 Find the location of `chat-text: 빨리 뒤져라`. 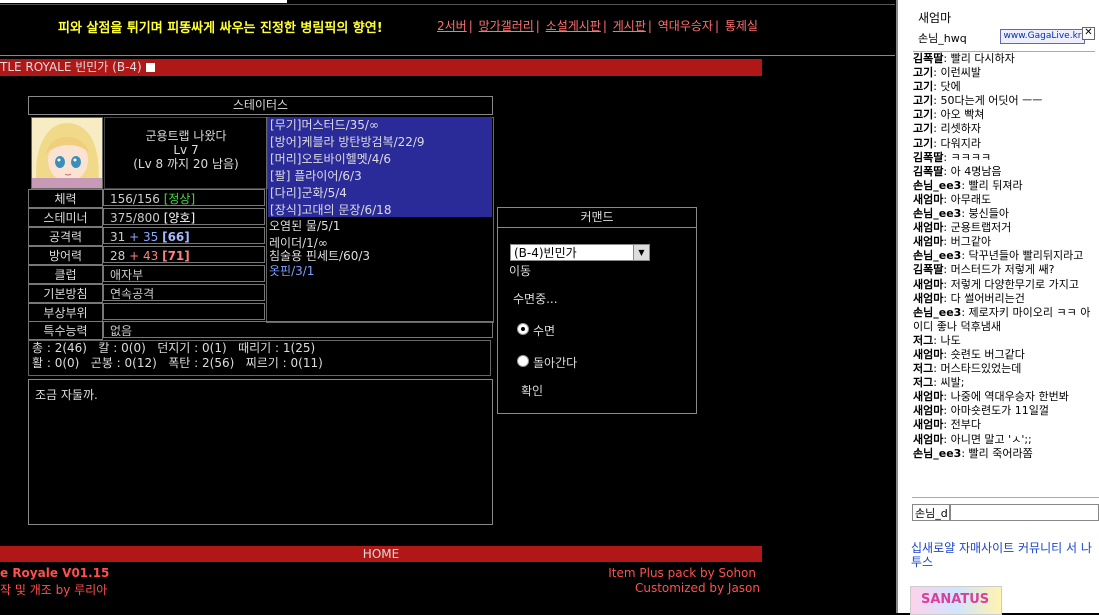

chat-text: 빨리 뒤져라 is located at coordinates (995, 185).